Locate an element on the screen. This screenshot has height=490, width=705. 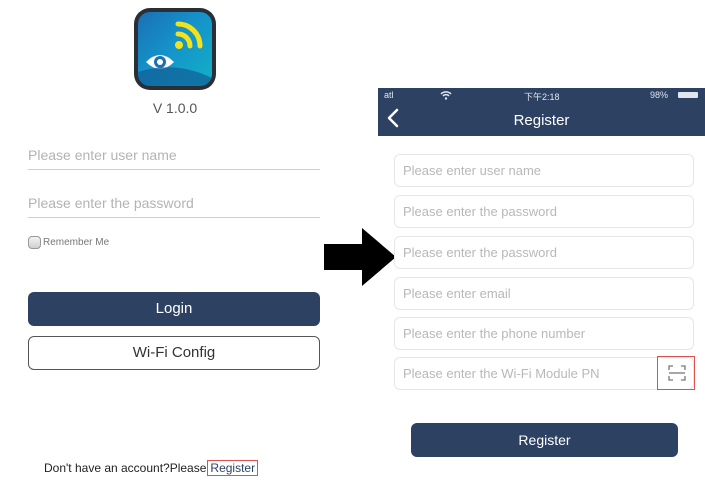
reg-phone-placeholder: Please enter the phone number is located at coordinates (494, 333).